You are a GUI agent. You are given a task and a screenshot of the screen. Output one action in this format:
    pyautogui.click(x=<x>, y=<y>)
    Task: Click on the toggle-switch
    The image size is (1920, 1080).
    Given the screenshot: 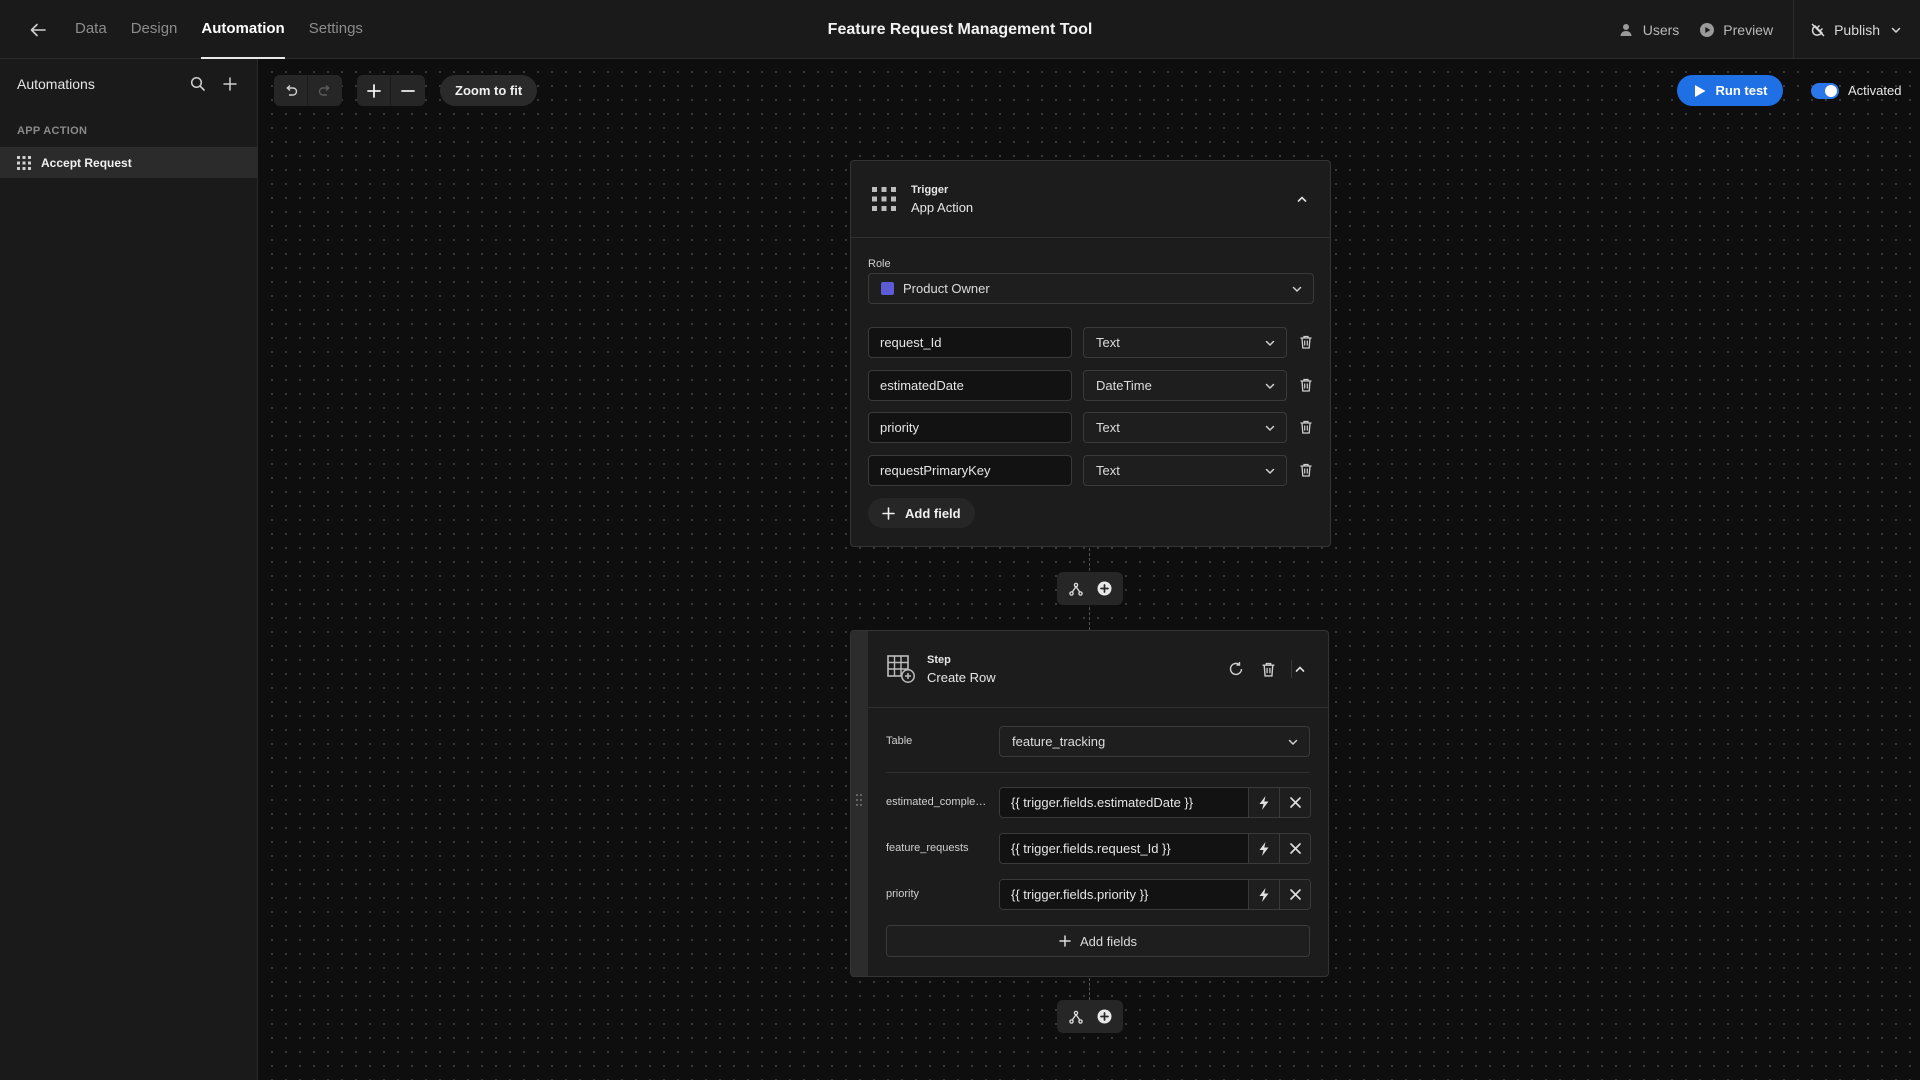 What is the action you would take?
    pyautogui.click(x=1825, y=90)
    